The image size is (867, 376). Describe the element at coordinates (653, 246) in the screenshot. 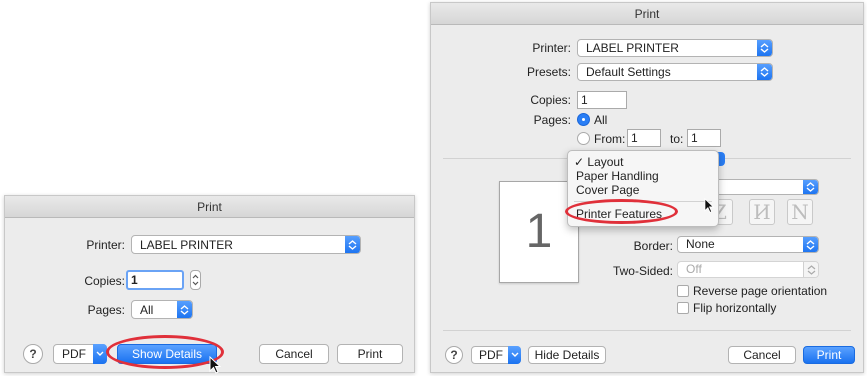

I see `border-label: Border:` at that location.